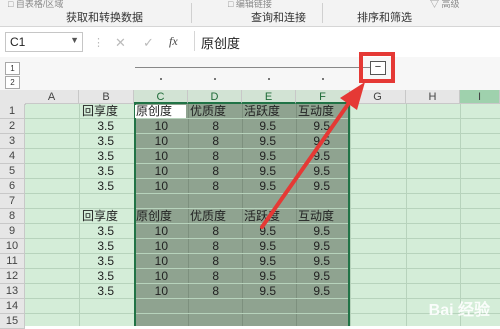 This screenshot has height=329, width=500. What do you see at coordinates (347, 41) in the screenshot?
I see `formula-input: 原创度` at bounding box center [347, 41].